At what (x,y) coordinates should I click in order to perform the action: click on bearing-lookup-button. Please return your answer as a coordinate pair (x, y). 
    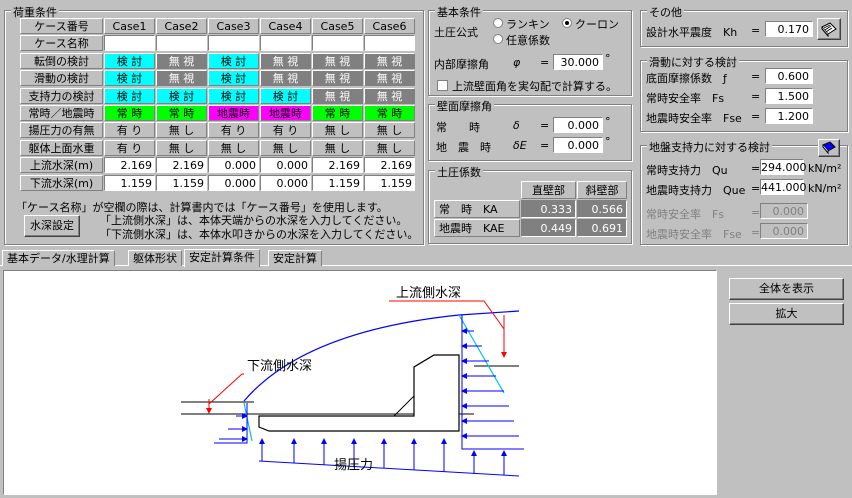
    Looking at the image, I should click on (829, 148).